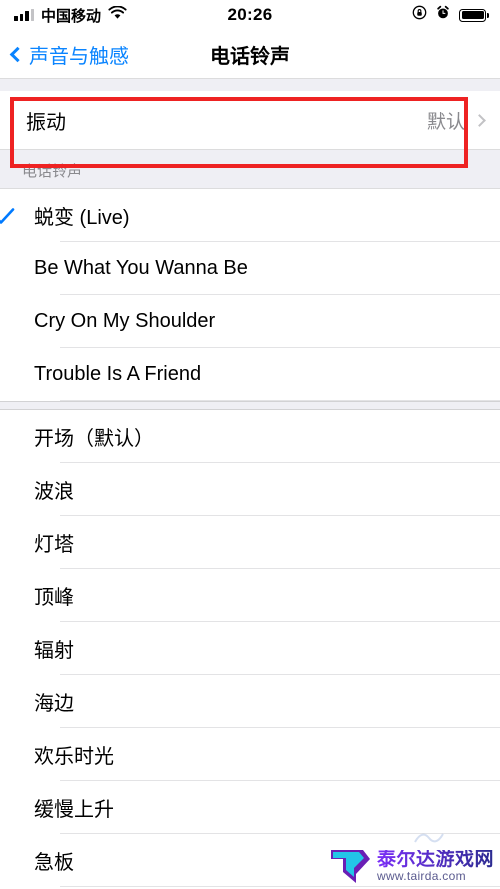 Image resolution: width=500 pixels, height=889 pixels. I want to click on vibration-label: 振动, so click(46, 122).